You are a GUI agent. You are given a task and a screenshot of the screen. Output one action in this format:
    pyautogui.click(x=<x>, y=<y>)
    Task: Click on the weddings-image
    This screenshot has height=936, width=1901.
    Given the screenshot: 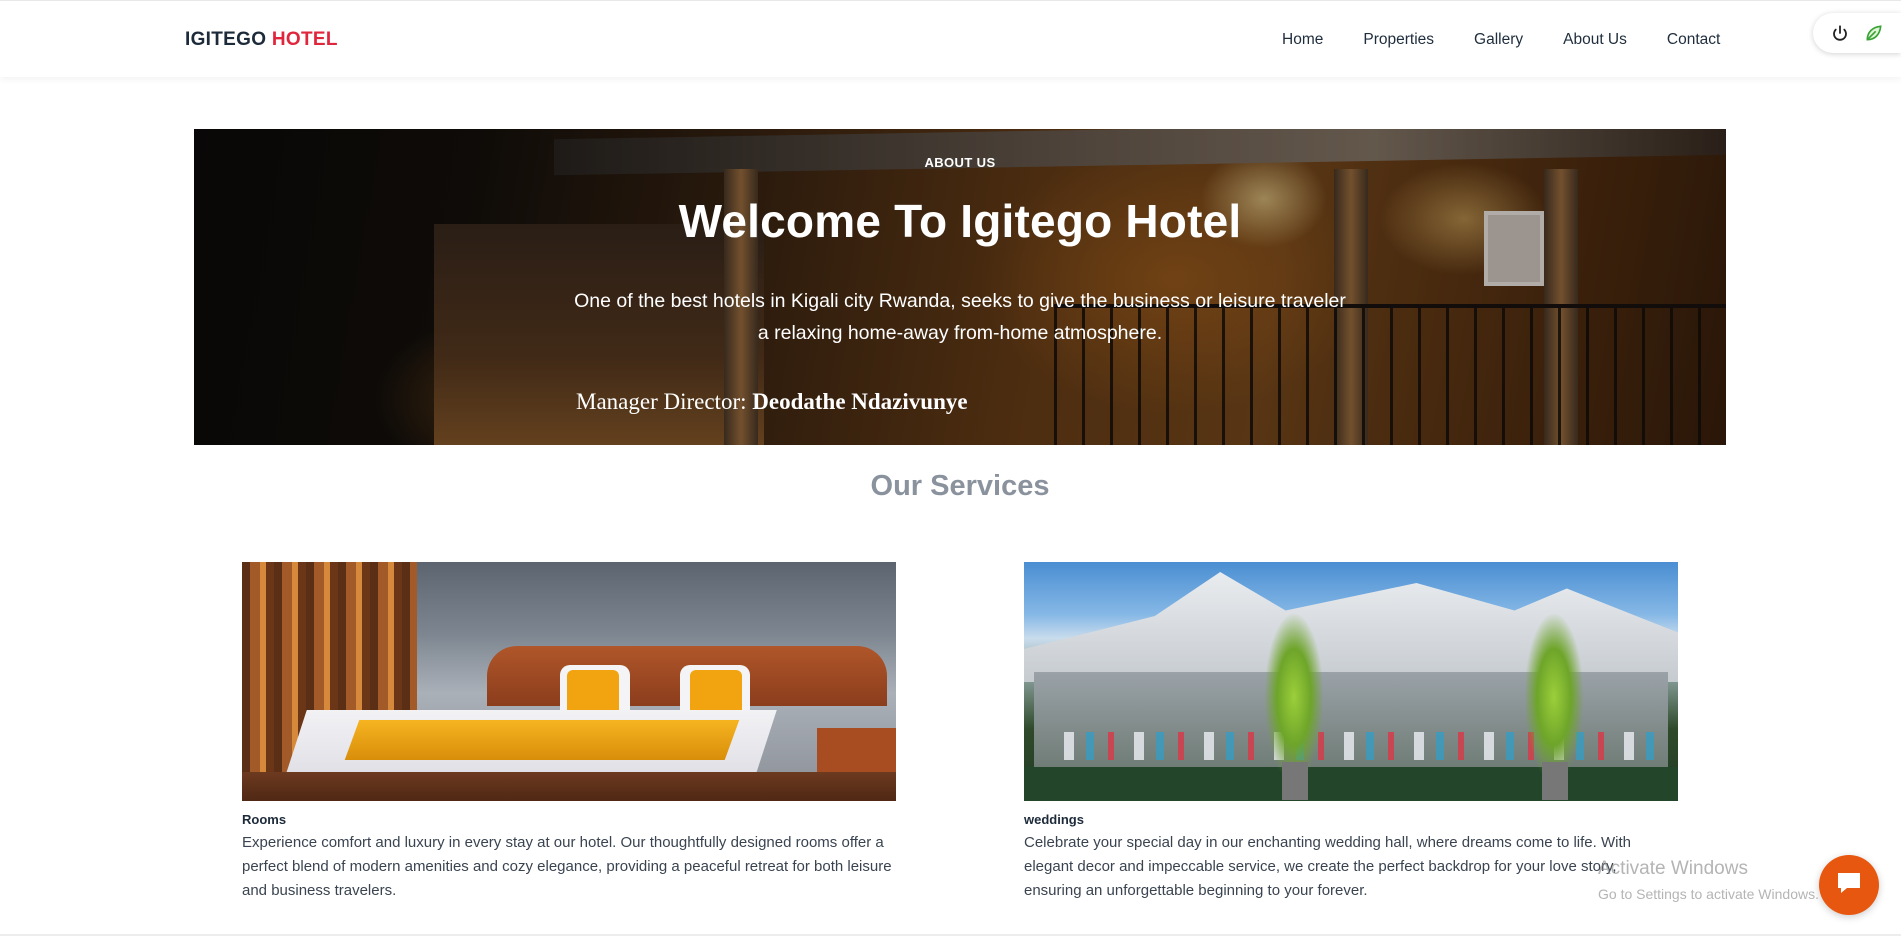 What is the action you would take?
    pyautogui.click(x=1351, y=681)
    